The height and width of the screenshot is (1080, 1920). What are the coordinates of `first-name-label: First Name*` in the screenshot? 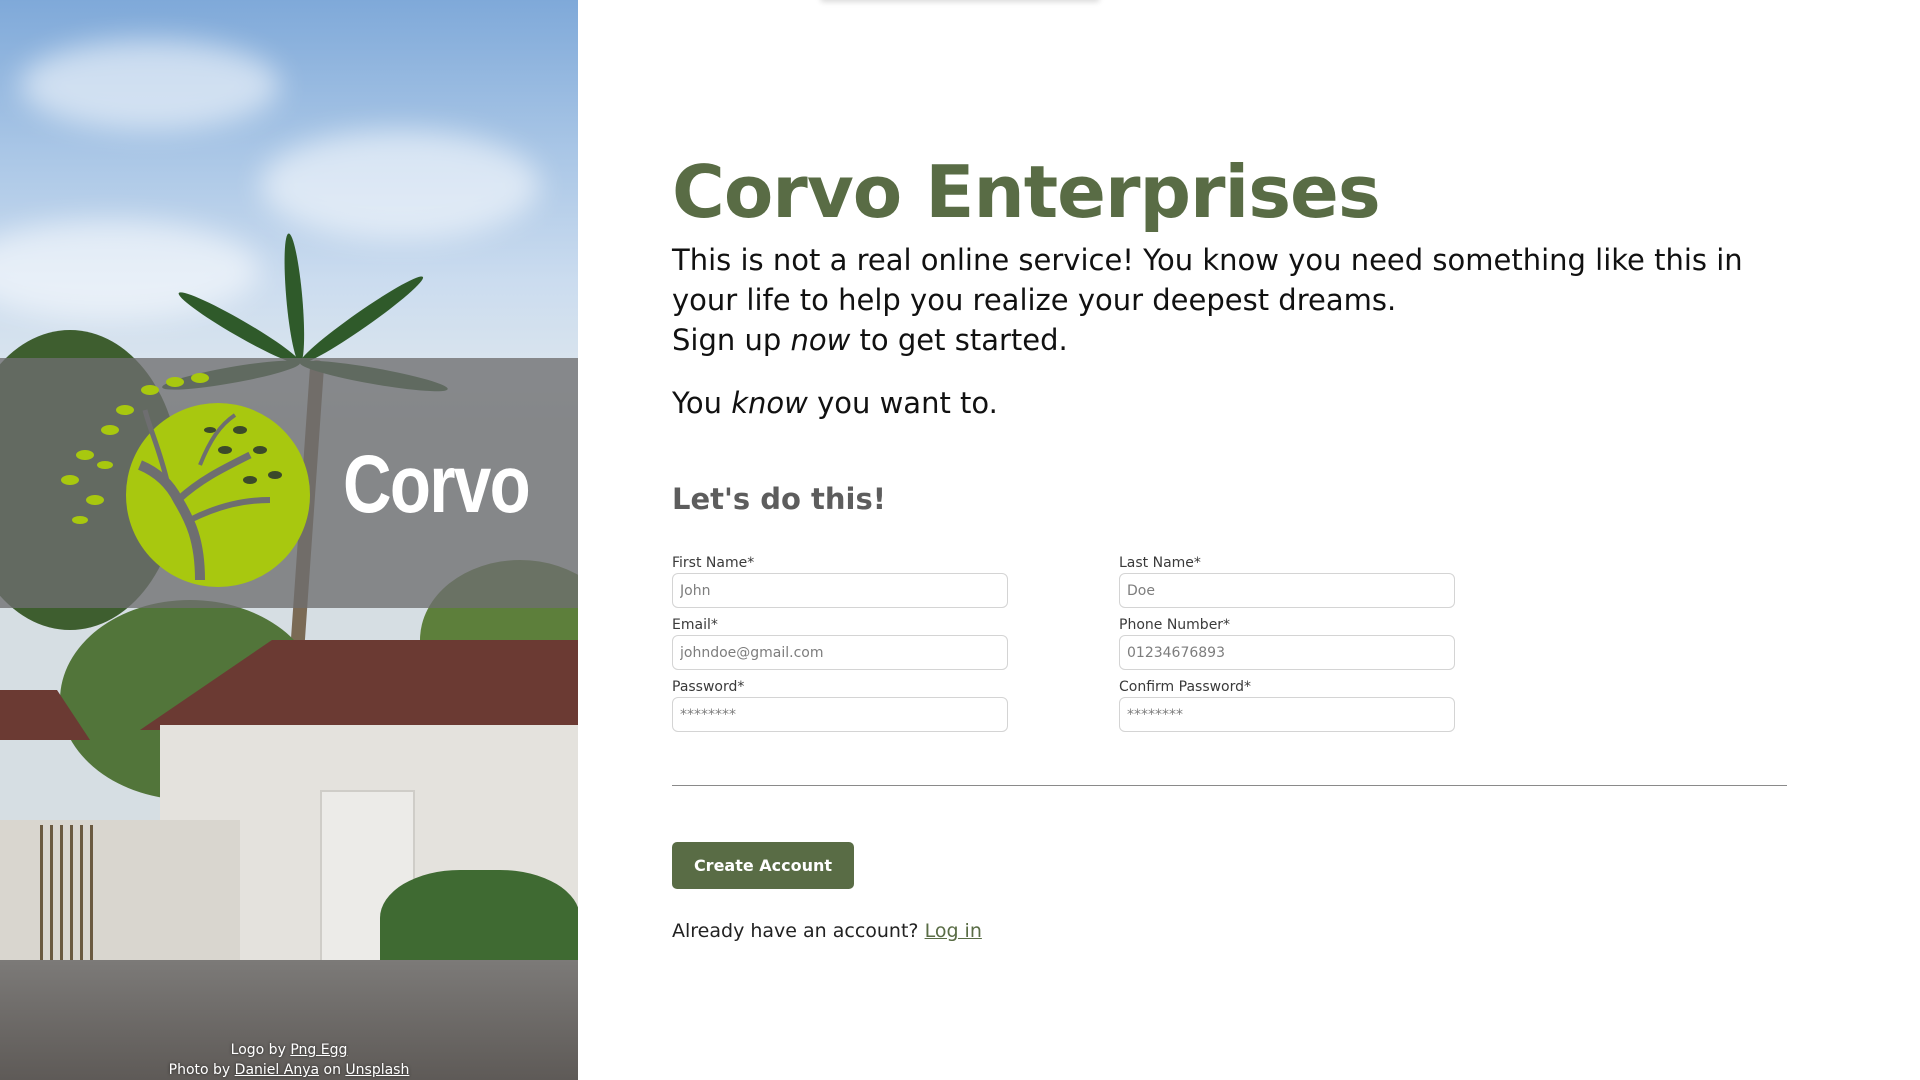 It's located at (713, 563).